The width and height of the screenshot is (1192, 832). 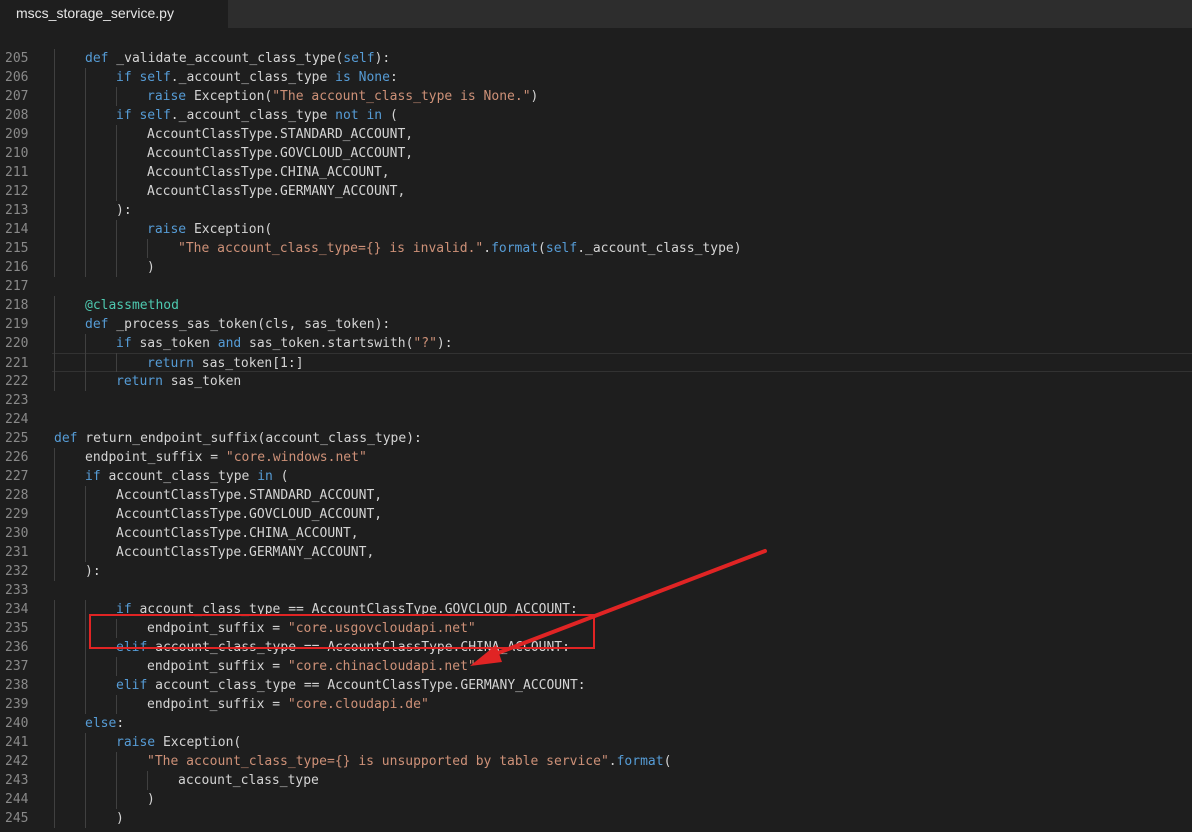 What do you see at coordinates (612, 761) in the screenshot?
I see `code-token: .` at bounding box center [612, 761].